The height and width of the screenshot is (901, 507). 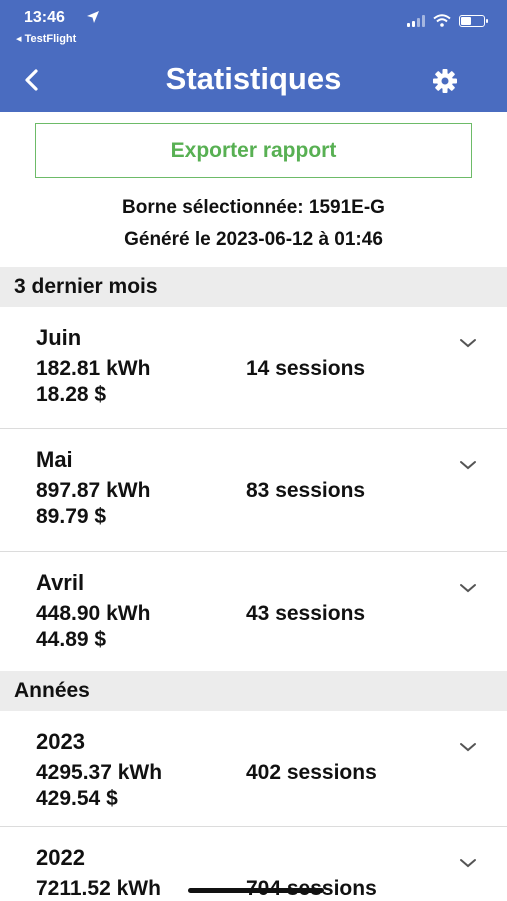 I want to click on row-energy: 897.87 kWh, so click(x=93, y=490).